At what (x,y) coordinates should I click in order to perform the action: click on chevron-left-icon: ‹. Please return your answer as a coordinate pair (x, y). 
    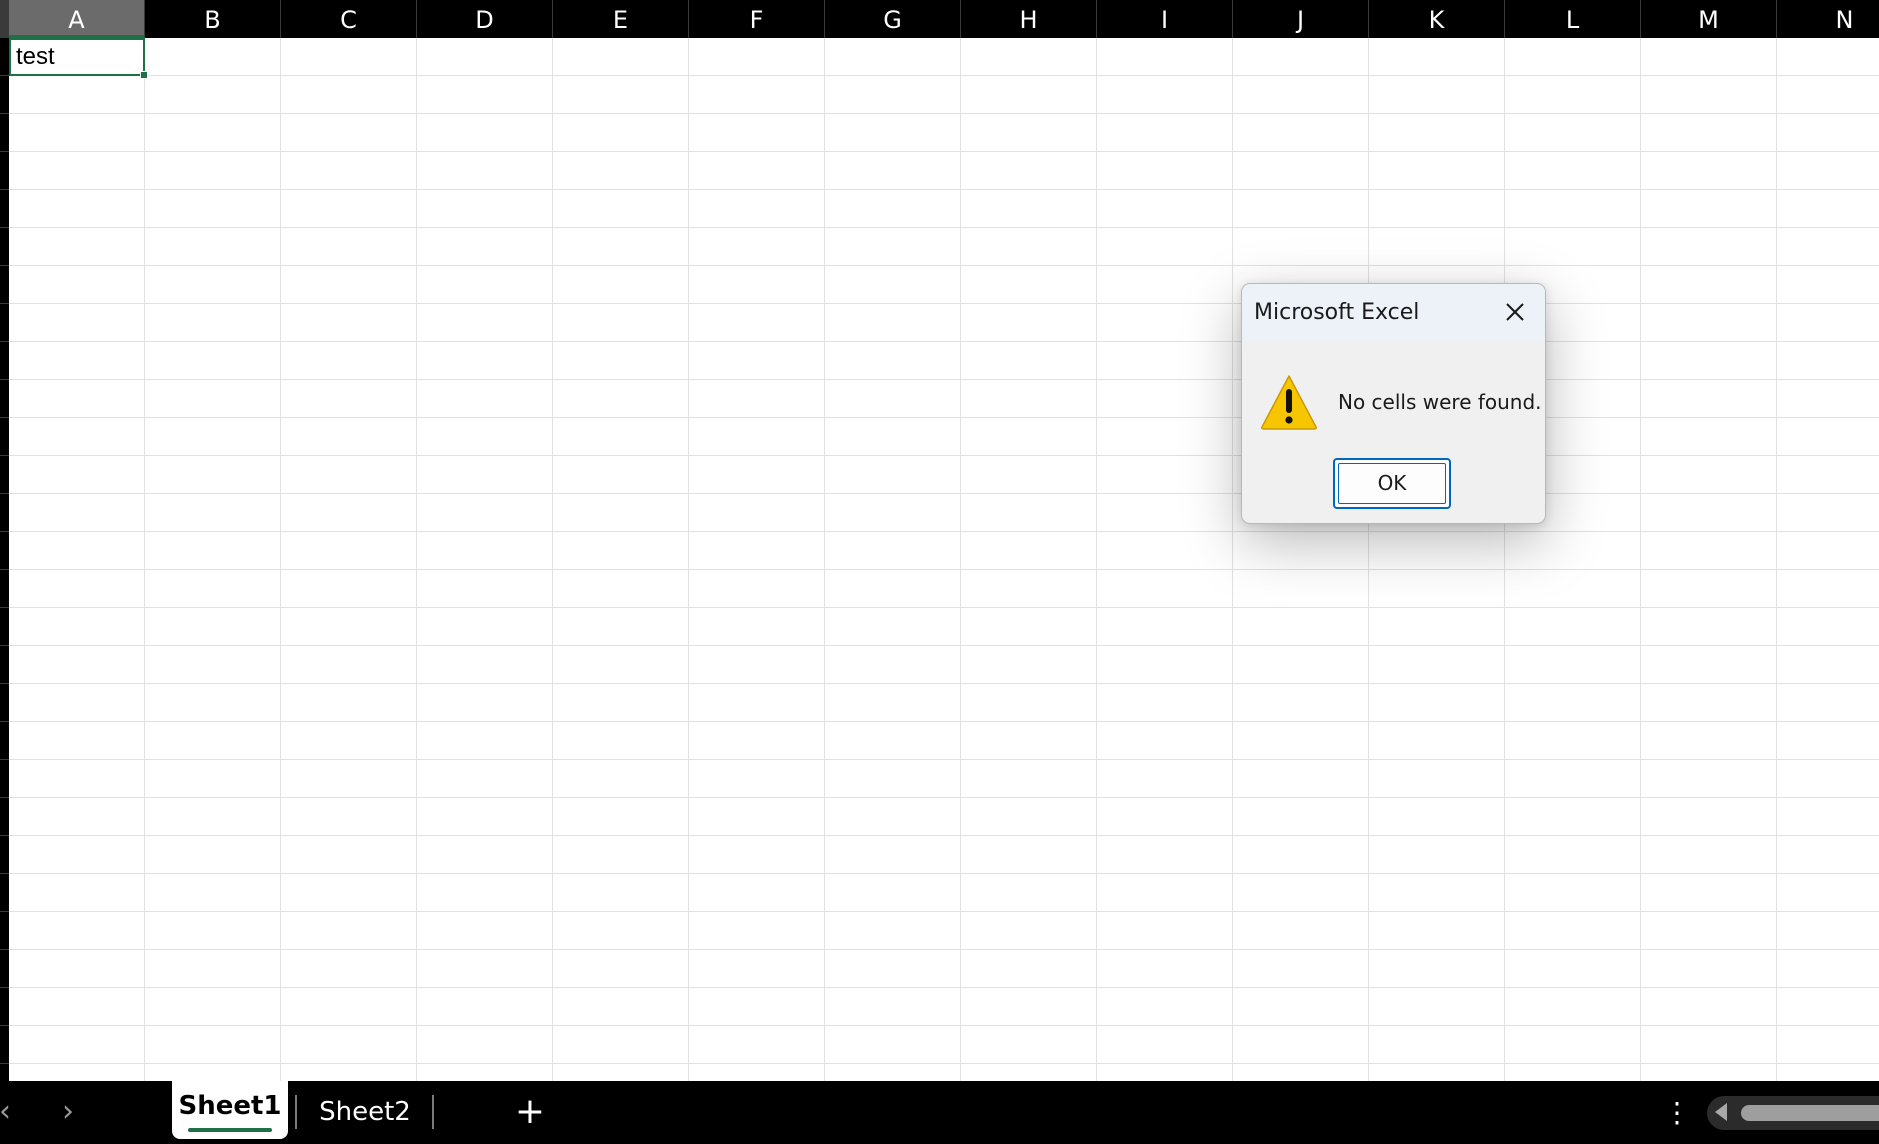
    Looking at the image, I should click on (11, 1112).